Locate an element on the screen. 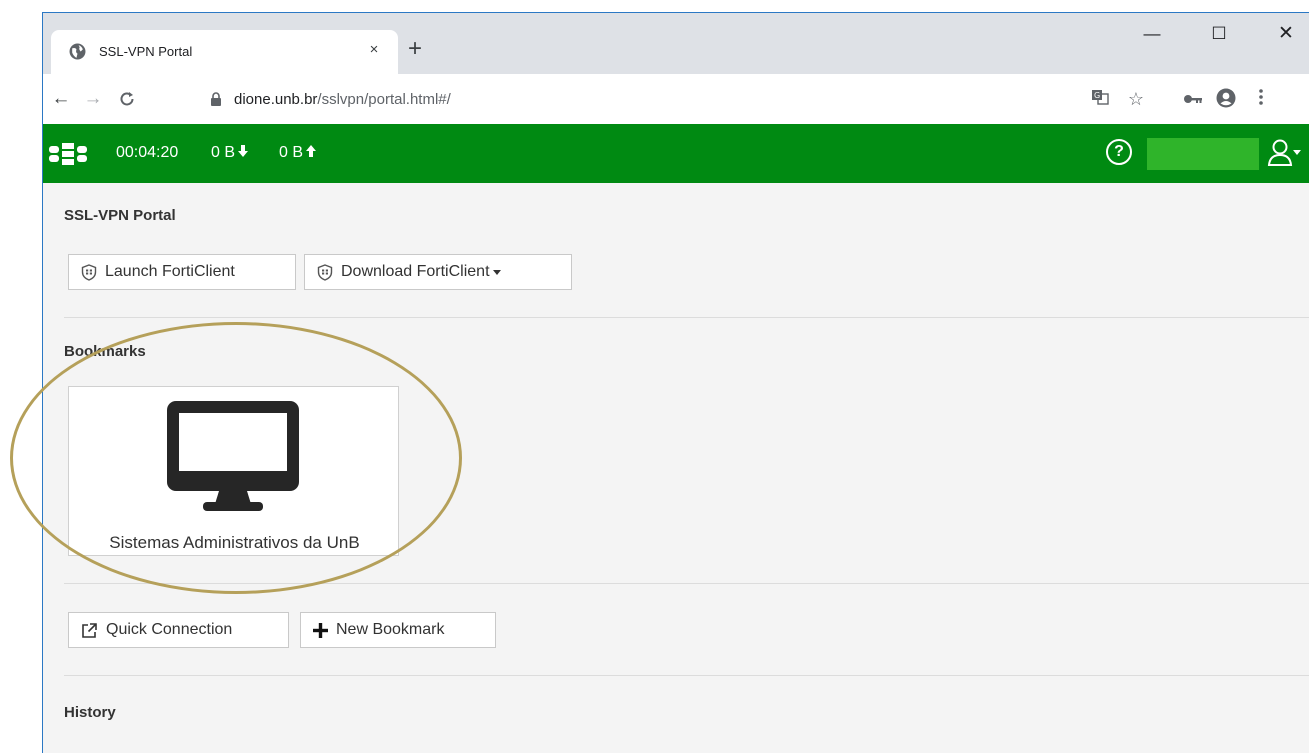 This screenshot has height=753, width=1309. bookmark-item: Sistemas Administrativos da UnB is located at coordinates (233, 471).